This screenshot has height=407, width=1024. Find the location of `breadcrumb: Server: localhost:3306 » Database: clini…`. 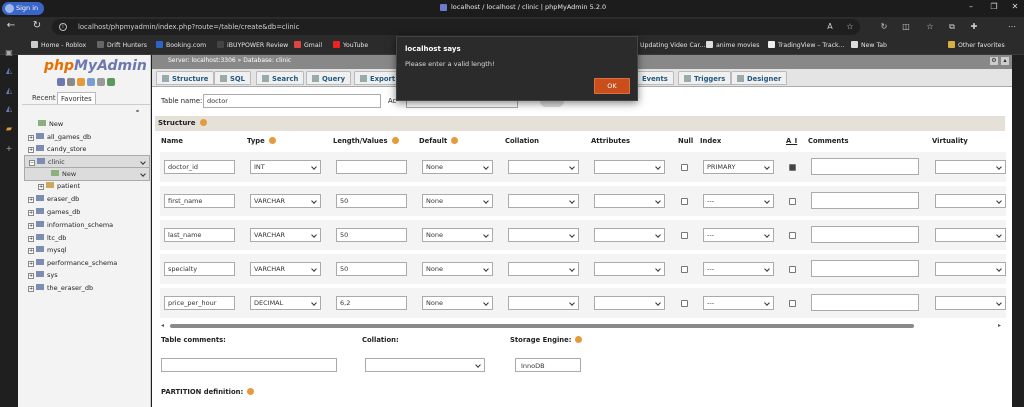

breadcrumb: Server: localhost:3306 » Database: clini… is located at coordinates (229, 60).